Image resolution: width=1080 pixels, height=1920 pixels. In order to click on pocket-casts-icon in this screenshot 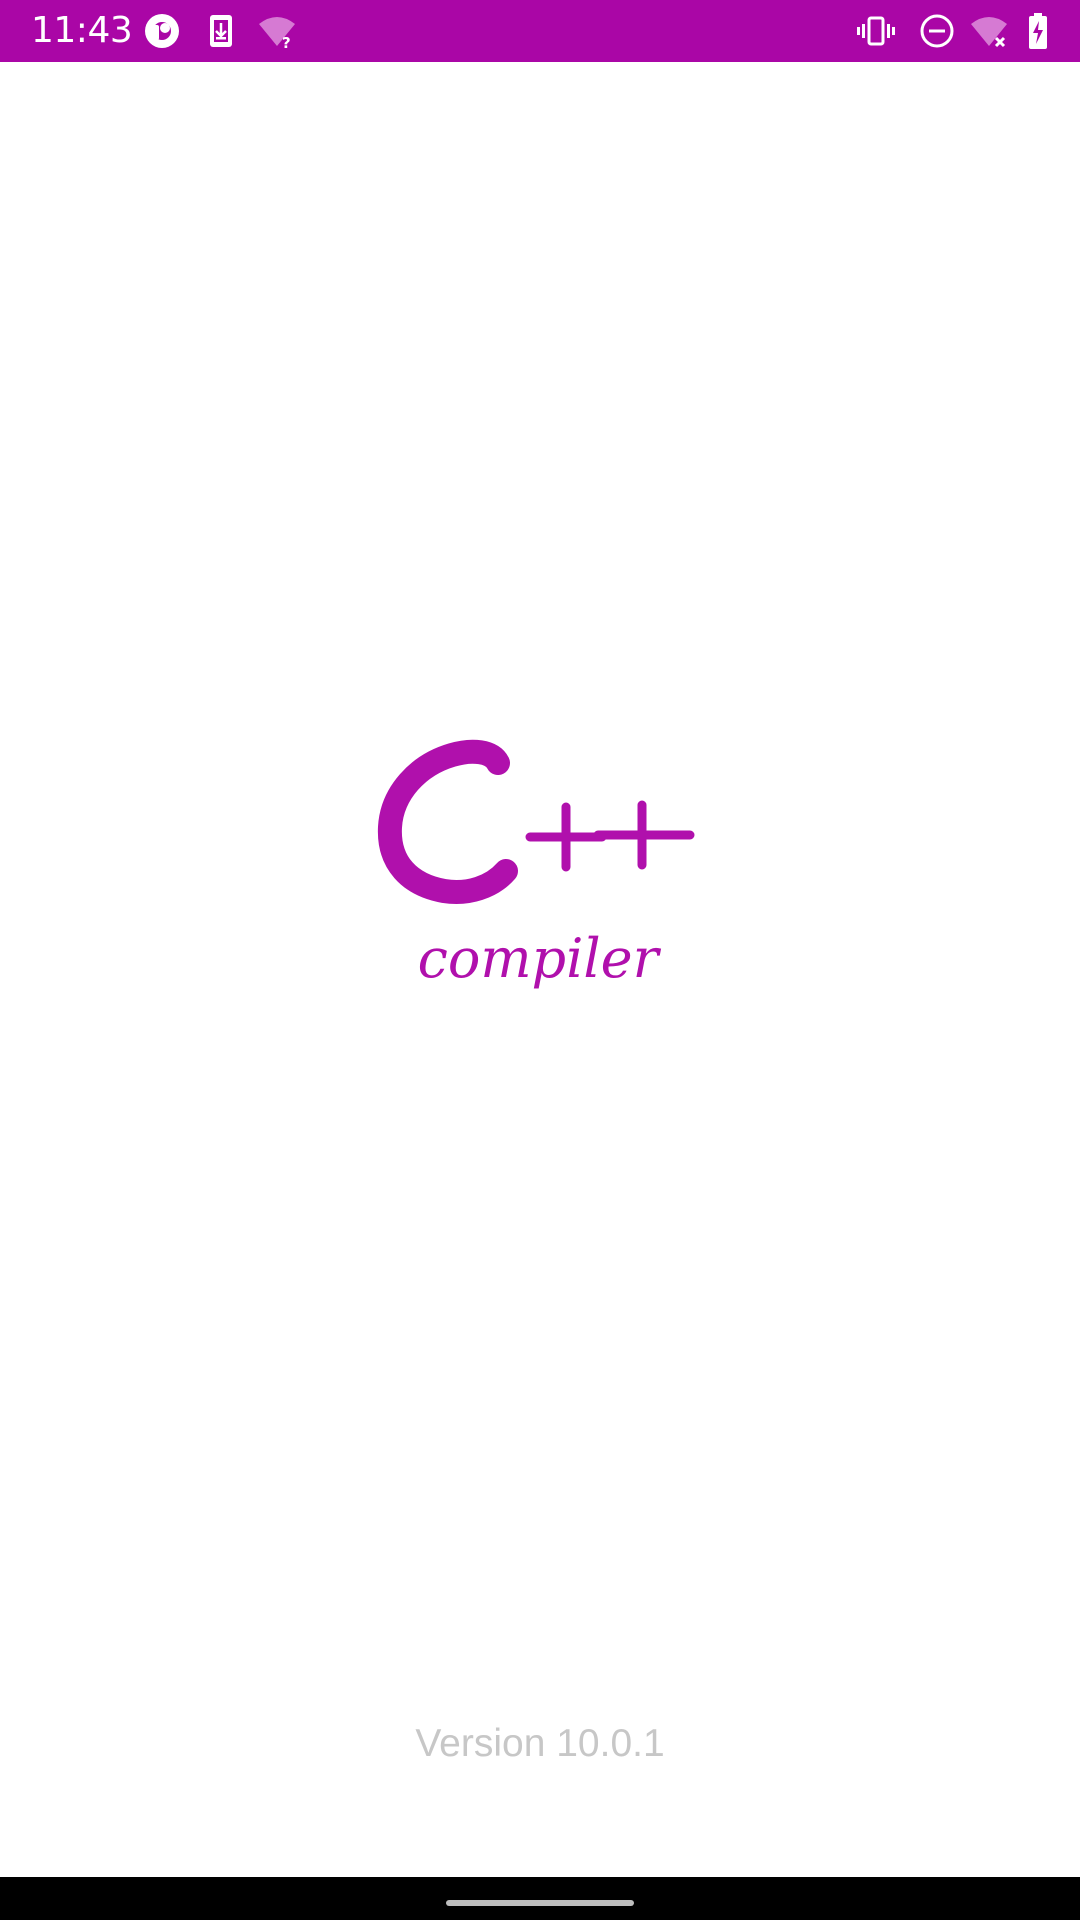, I will do `click(162, 31)`.